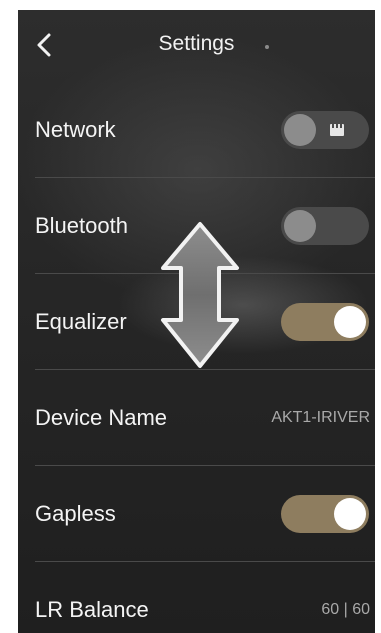 The width and height of the screenshot is (381, 633). I want to click on vertical-scroll-arrow-icon, so click(200, 295).